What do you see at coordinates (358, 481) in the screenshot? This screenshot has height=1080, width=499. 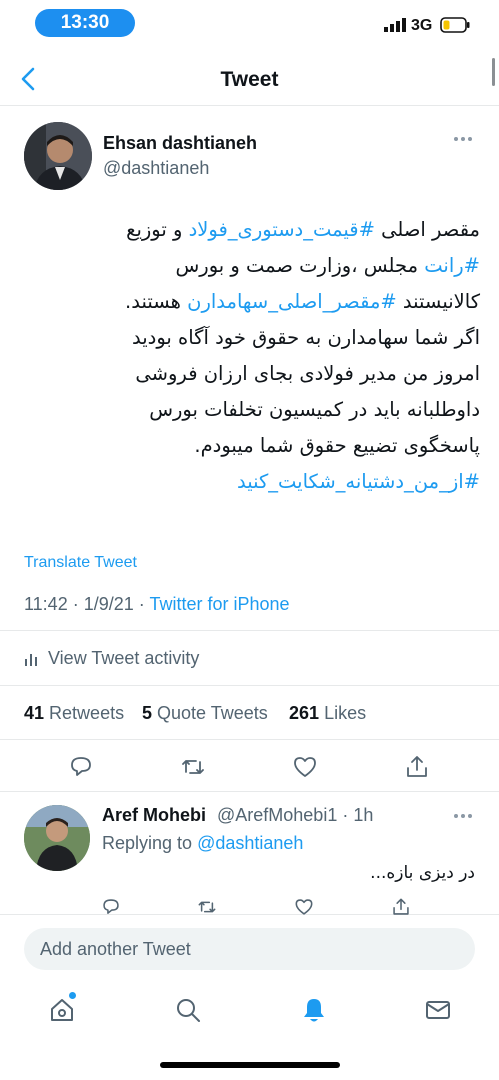 I see `hashtag-link: #از_من_دشتیانه_شکایت_کنید` at bounding box center [358, 481].